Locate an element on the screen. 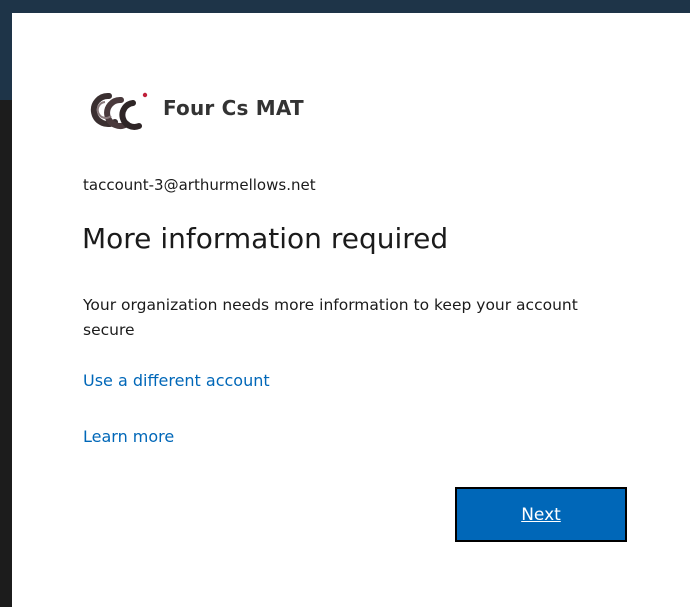 The width and height of the screenshot is (690, 607). use-different-account-link: Use a different account is located at coordinates (176, 380).